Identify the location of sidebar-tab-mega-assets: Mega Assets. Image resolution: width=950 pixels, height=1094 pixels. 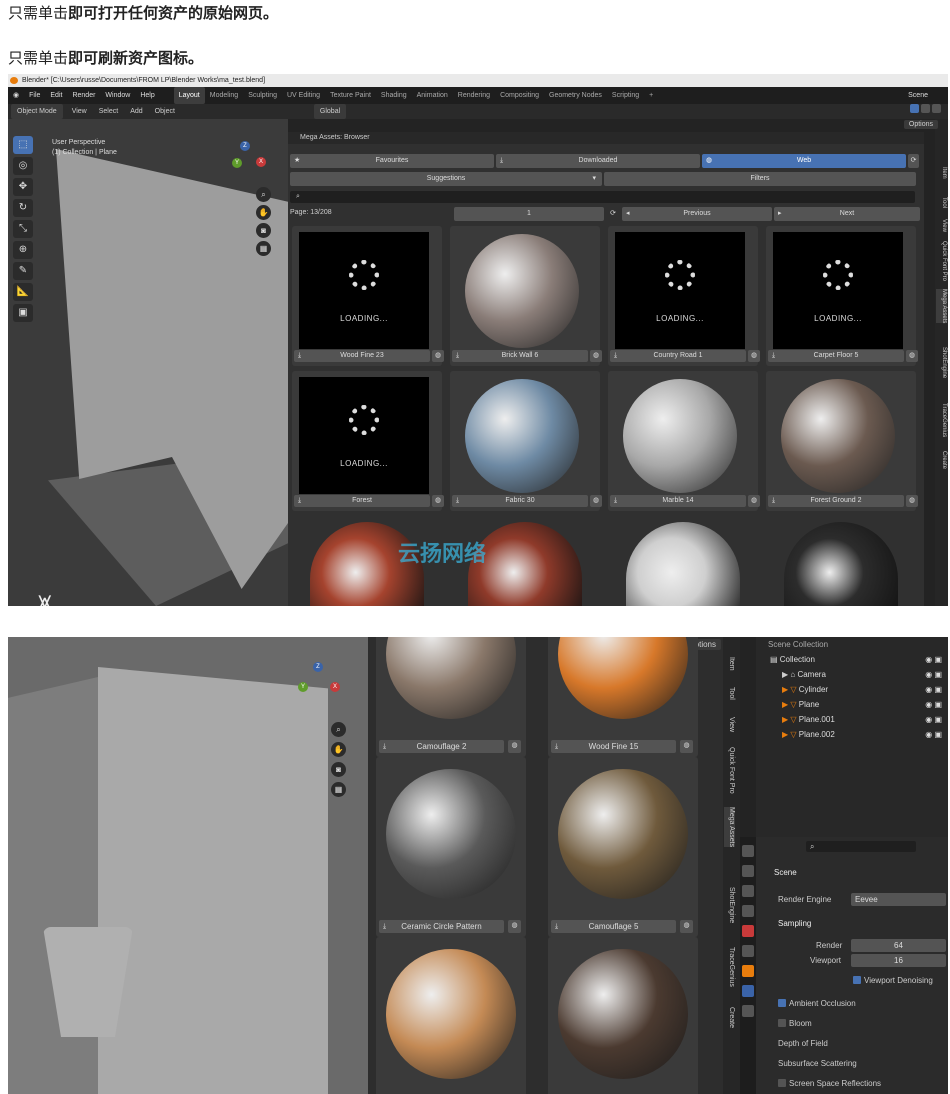
(729, 827).